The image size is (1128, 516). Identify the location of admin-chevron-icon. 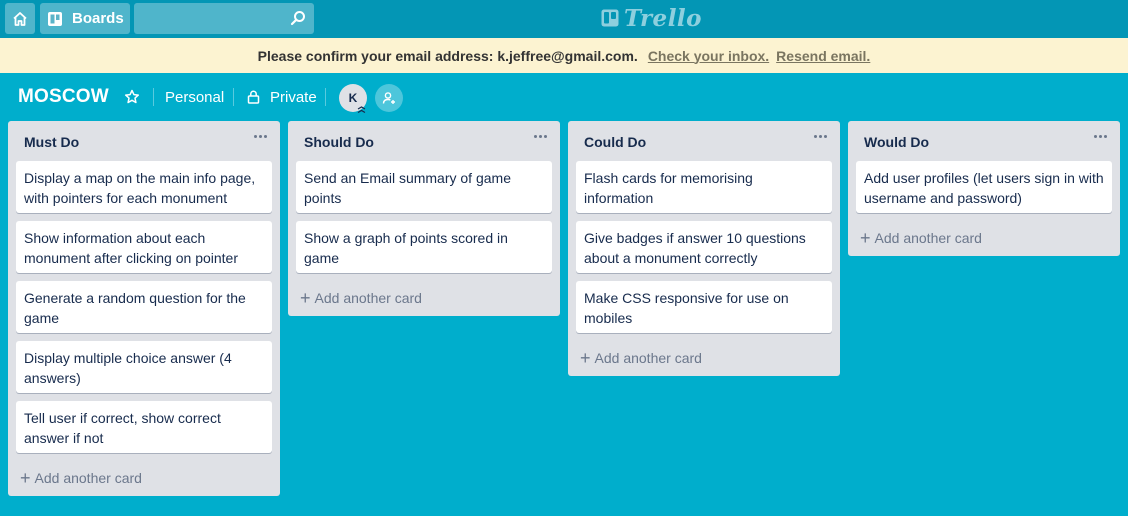
(361, 110).